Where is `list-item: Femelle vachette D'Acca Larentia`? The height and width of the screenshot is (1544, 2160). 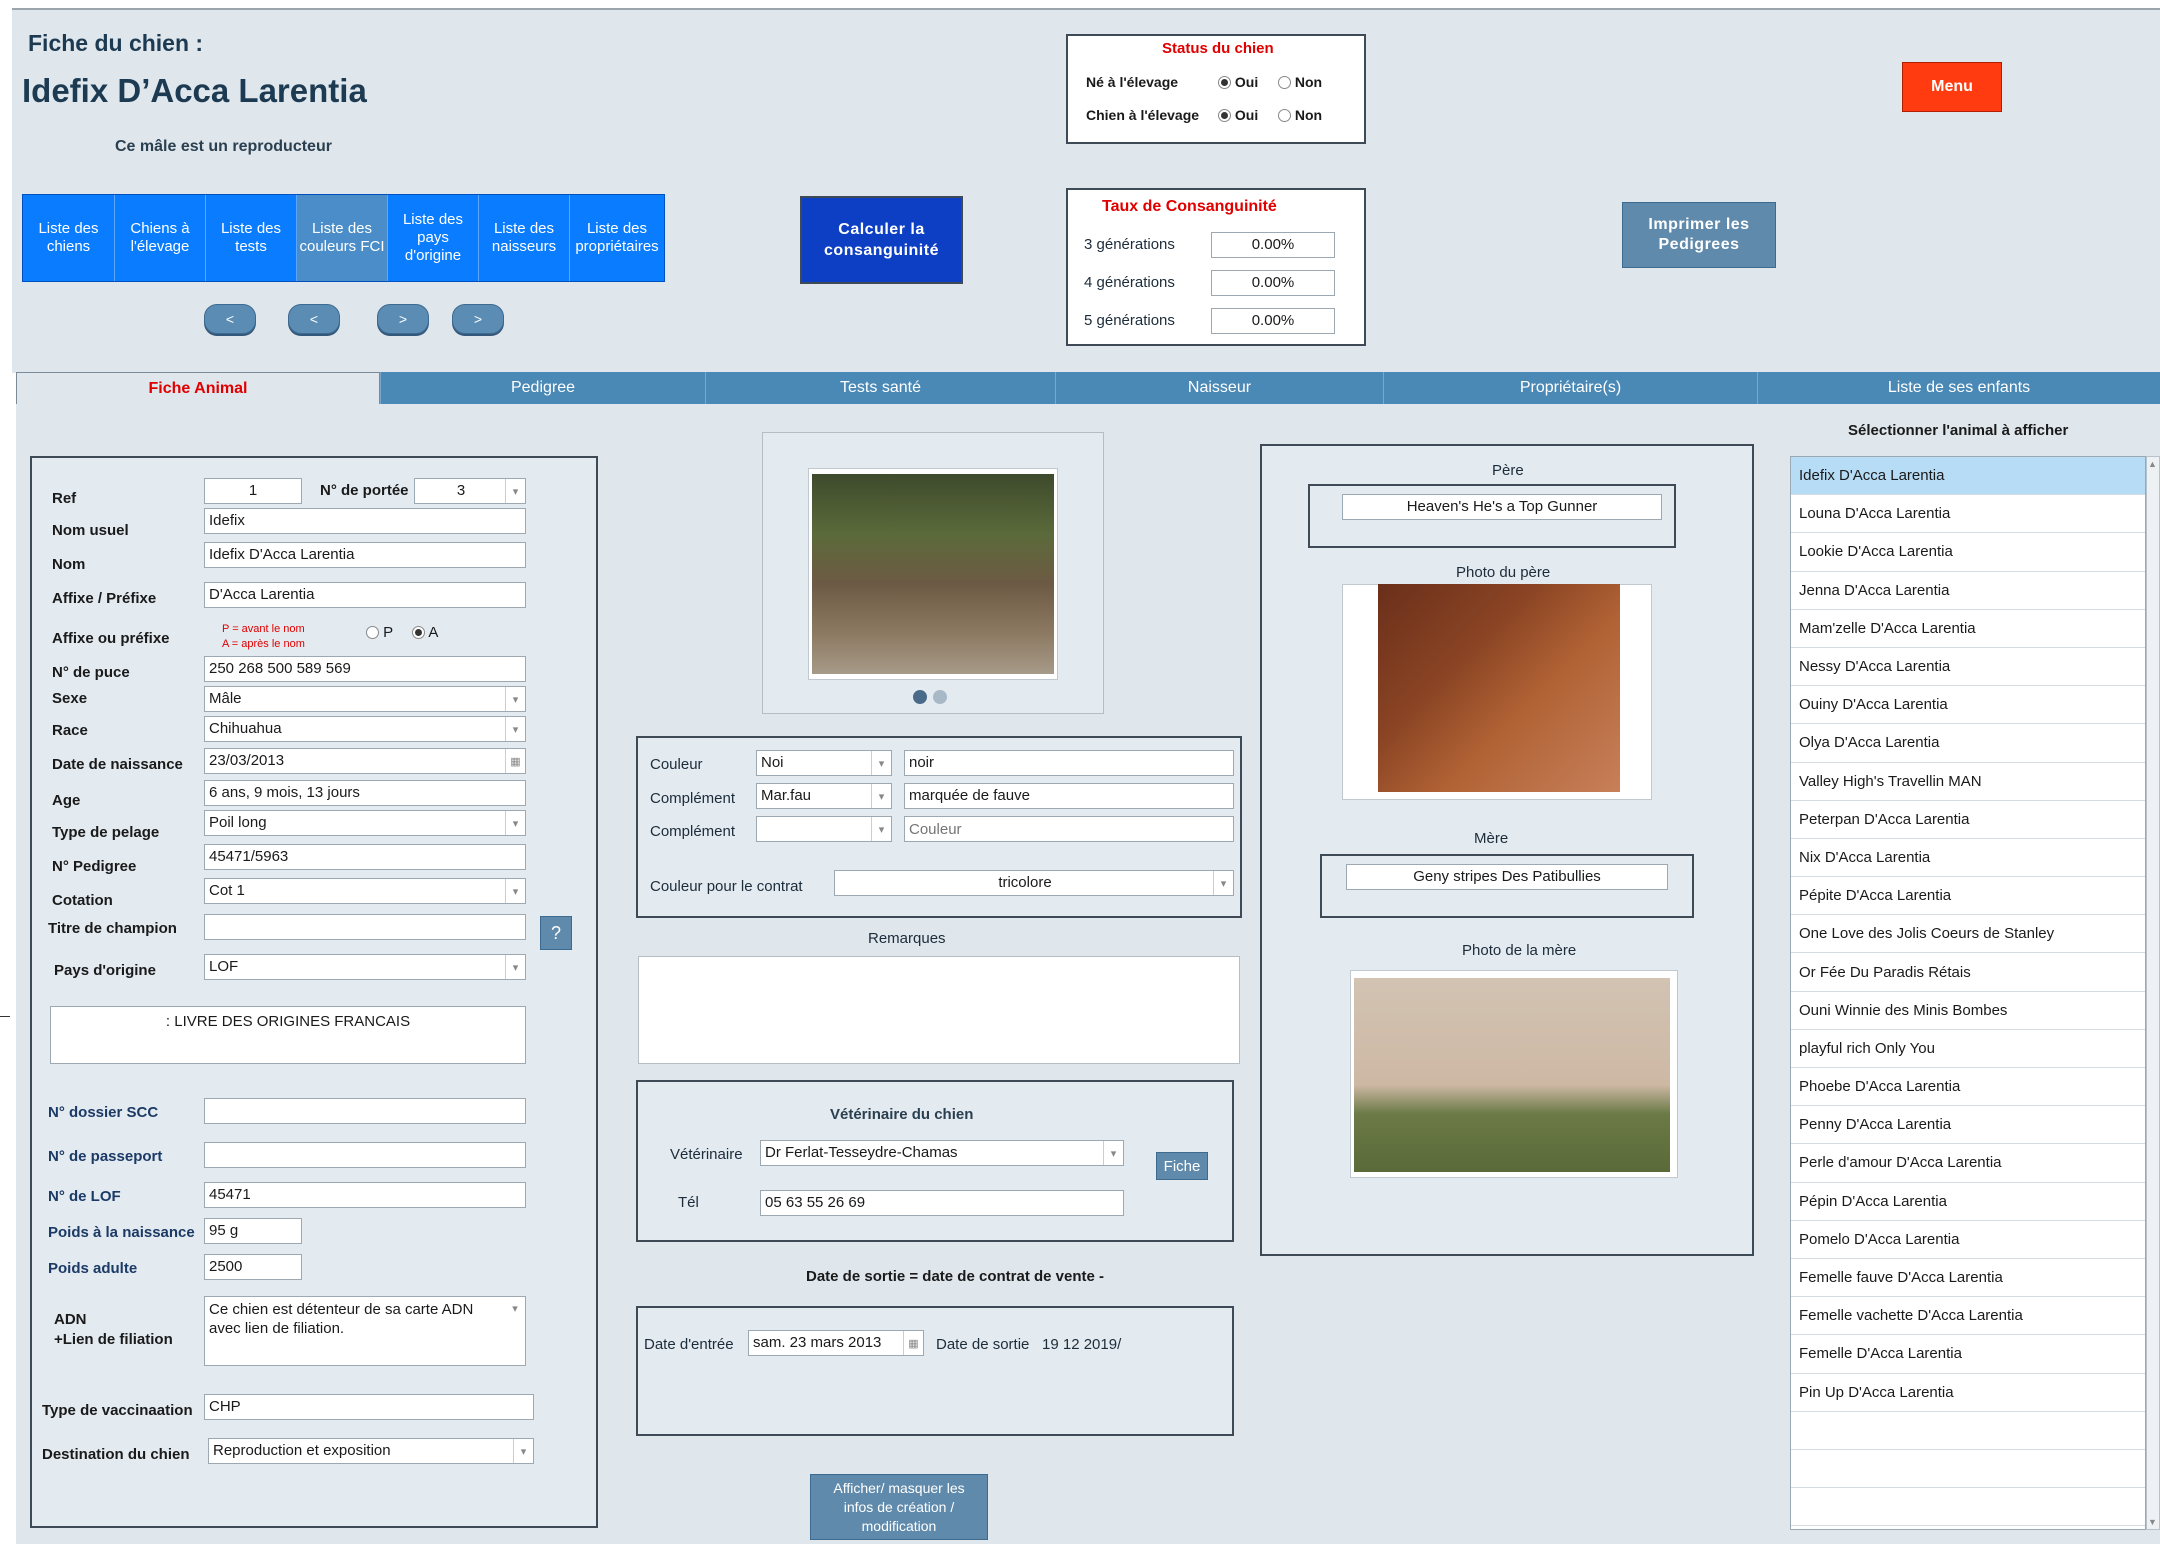 list-item: Femelle vachette D'Acca Larentia is located at coordinates (1968, 1316).